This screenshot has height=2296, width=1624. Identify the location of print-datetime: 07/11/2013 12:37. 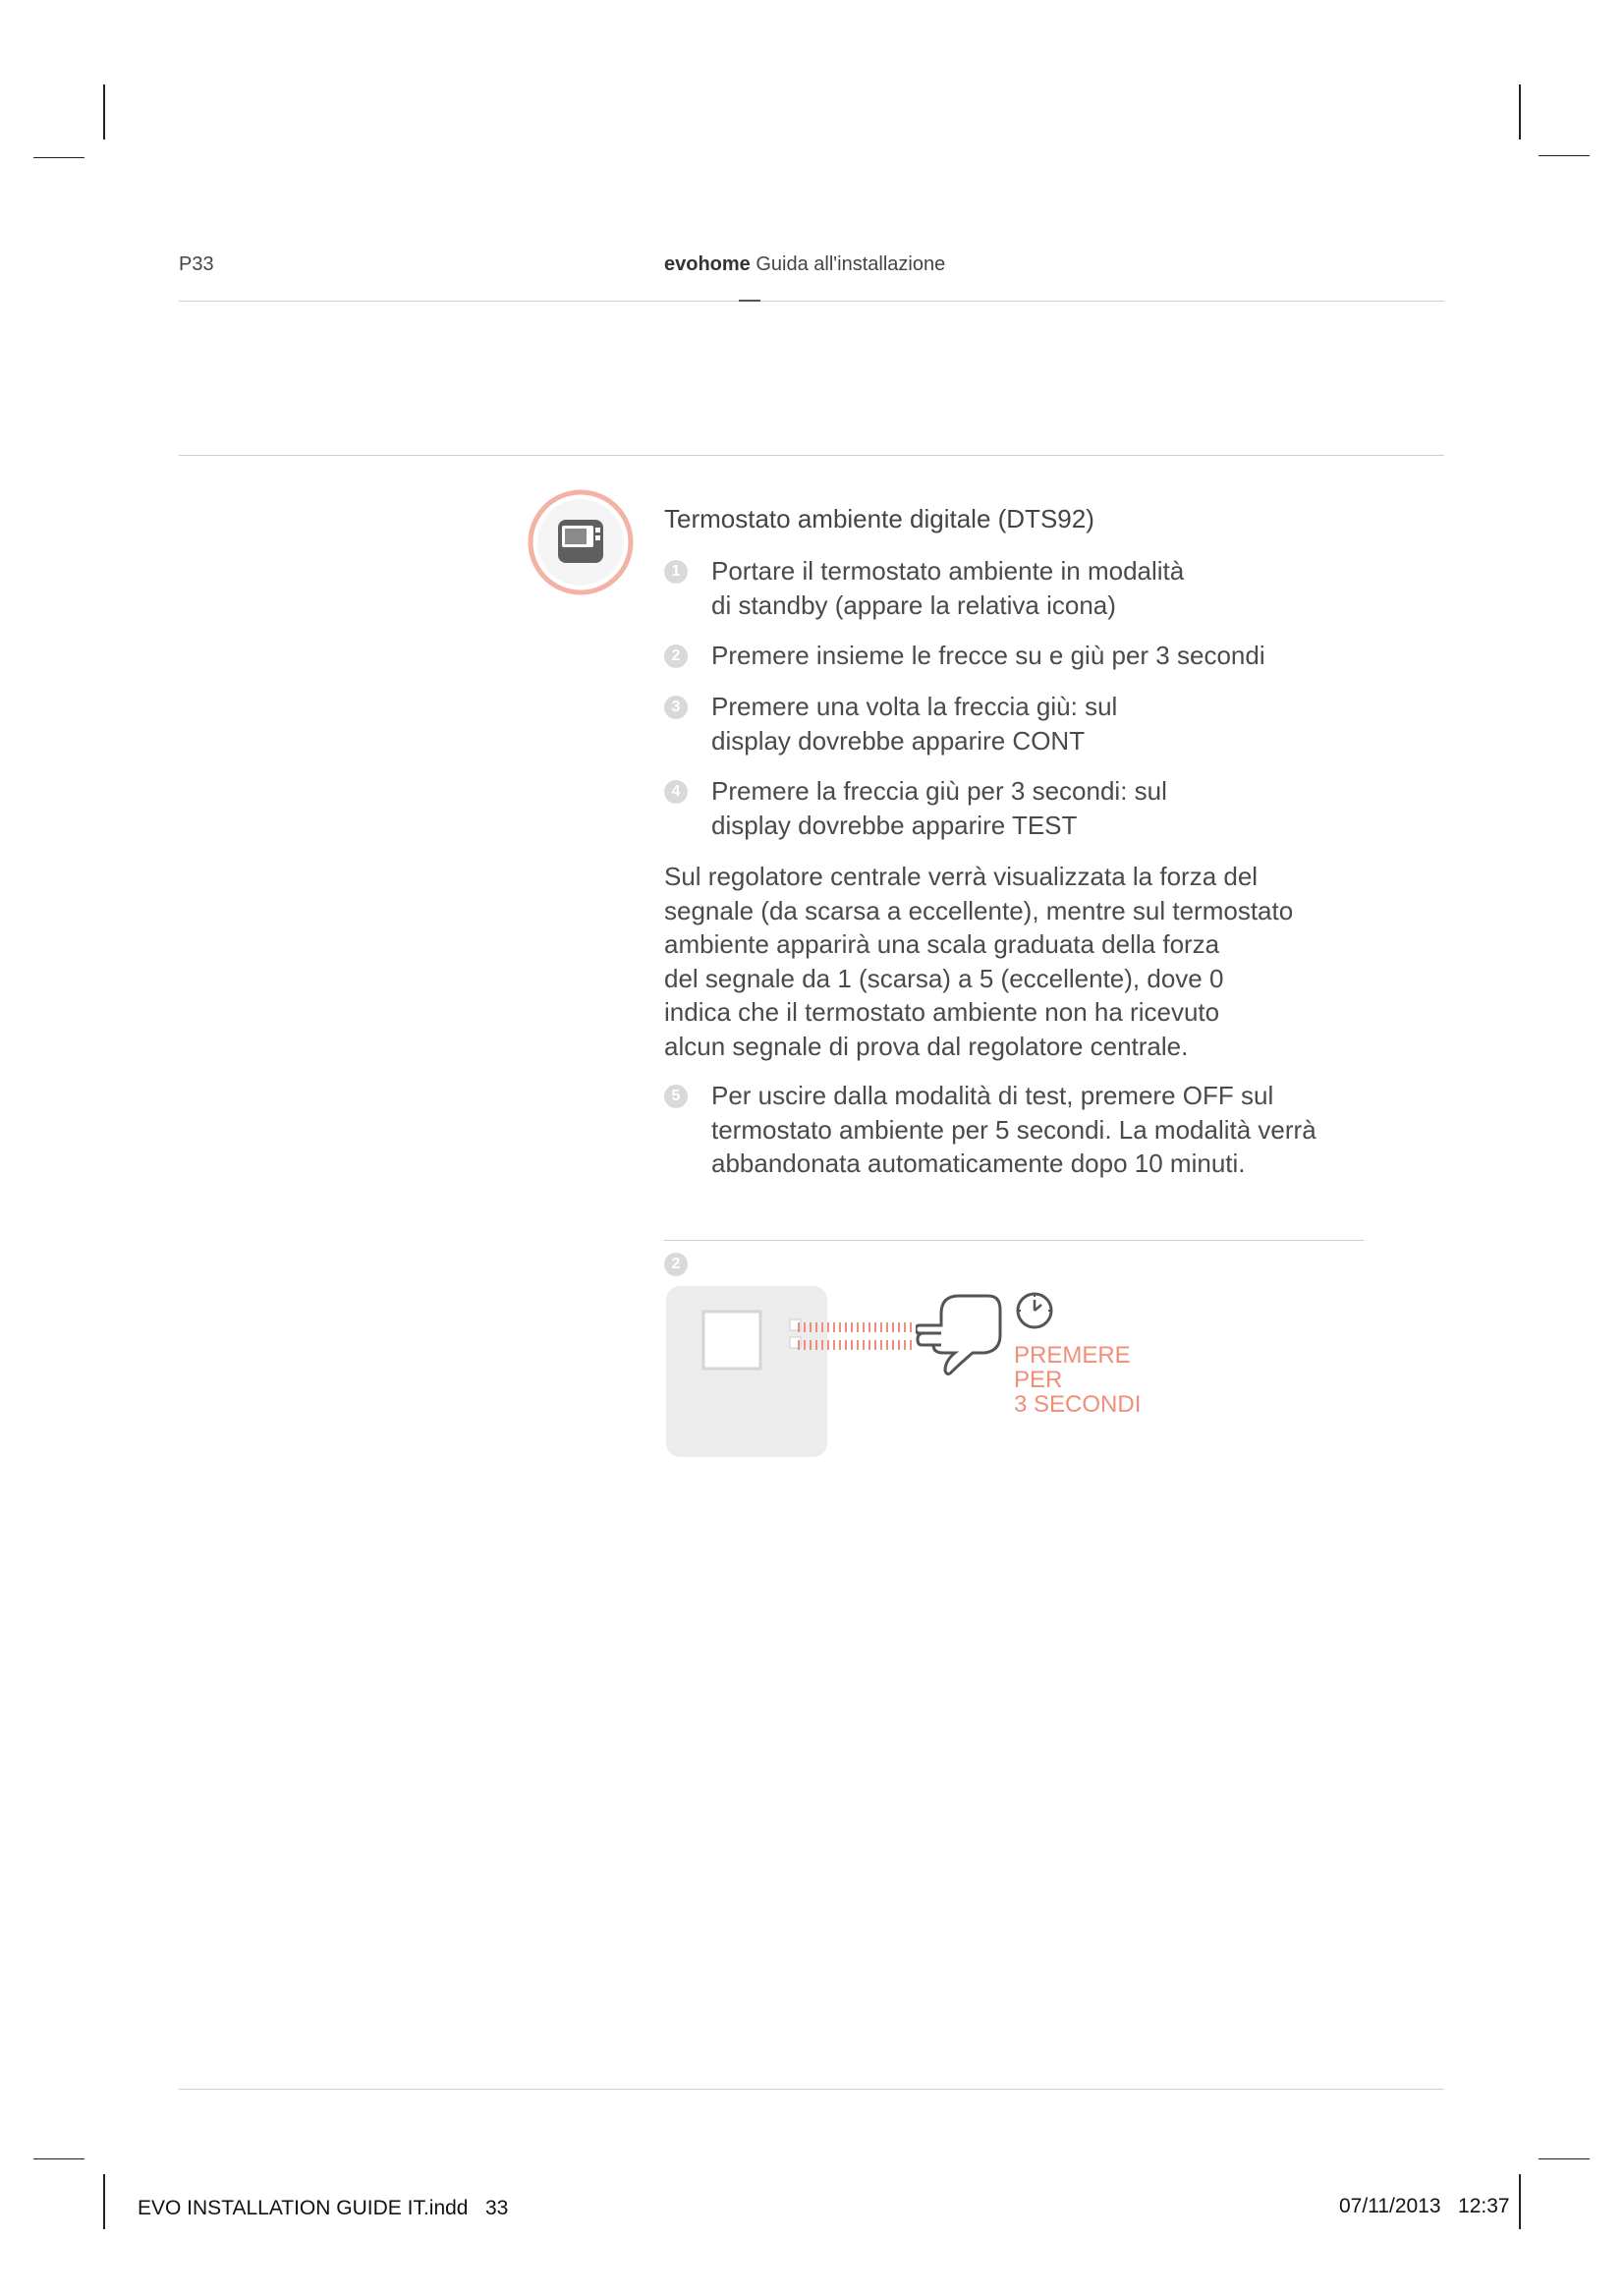
(1424, 2206).